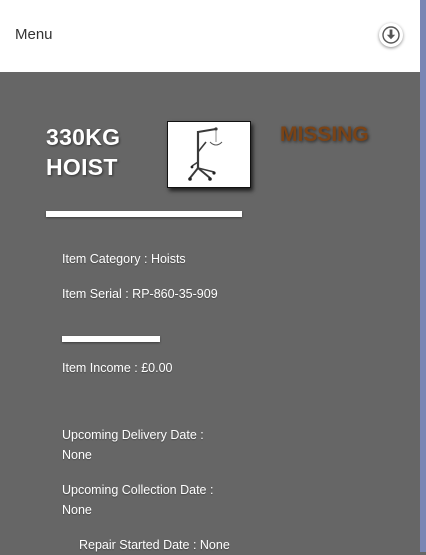  Describe the element at coordinates (137, 500) in the screenshot. I see `upcoming-collection: Upcoming Collection Date : None` at that location.